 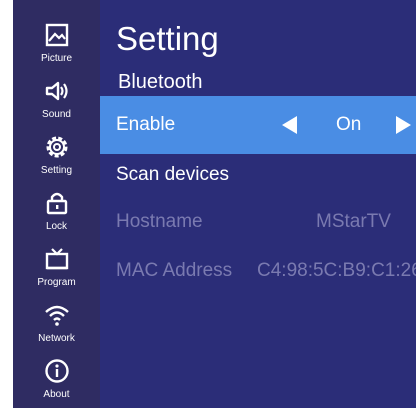 I want to click on mac-address-row: MAC Address C4:98:5C:B9:C1:26, so click(x=258, y=271).